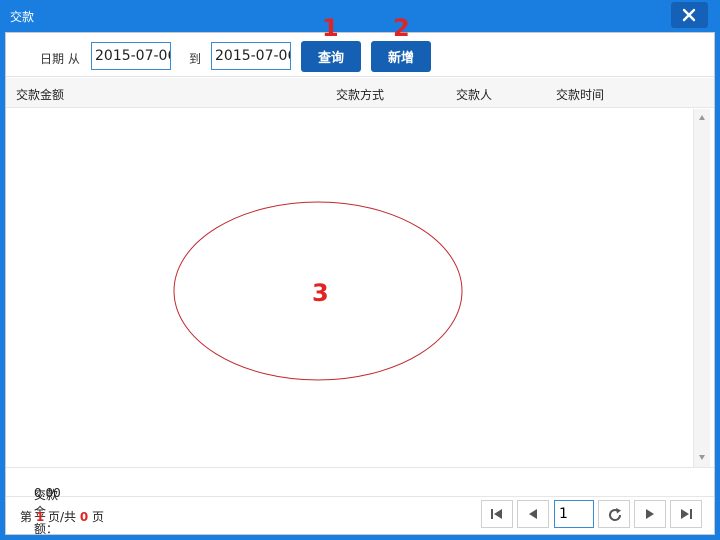  What do you see at coordinates (701, 288) in the screenshot?
I see `vertical-scrollbar` at bounding box center [701, 288].